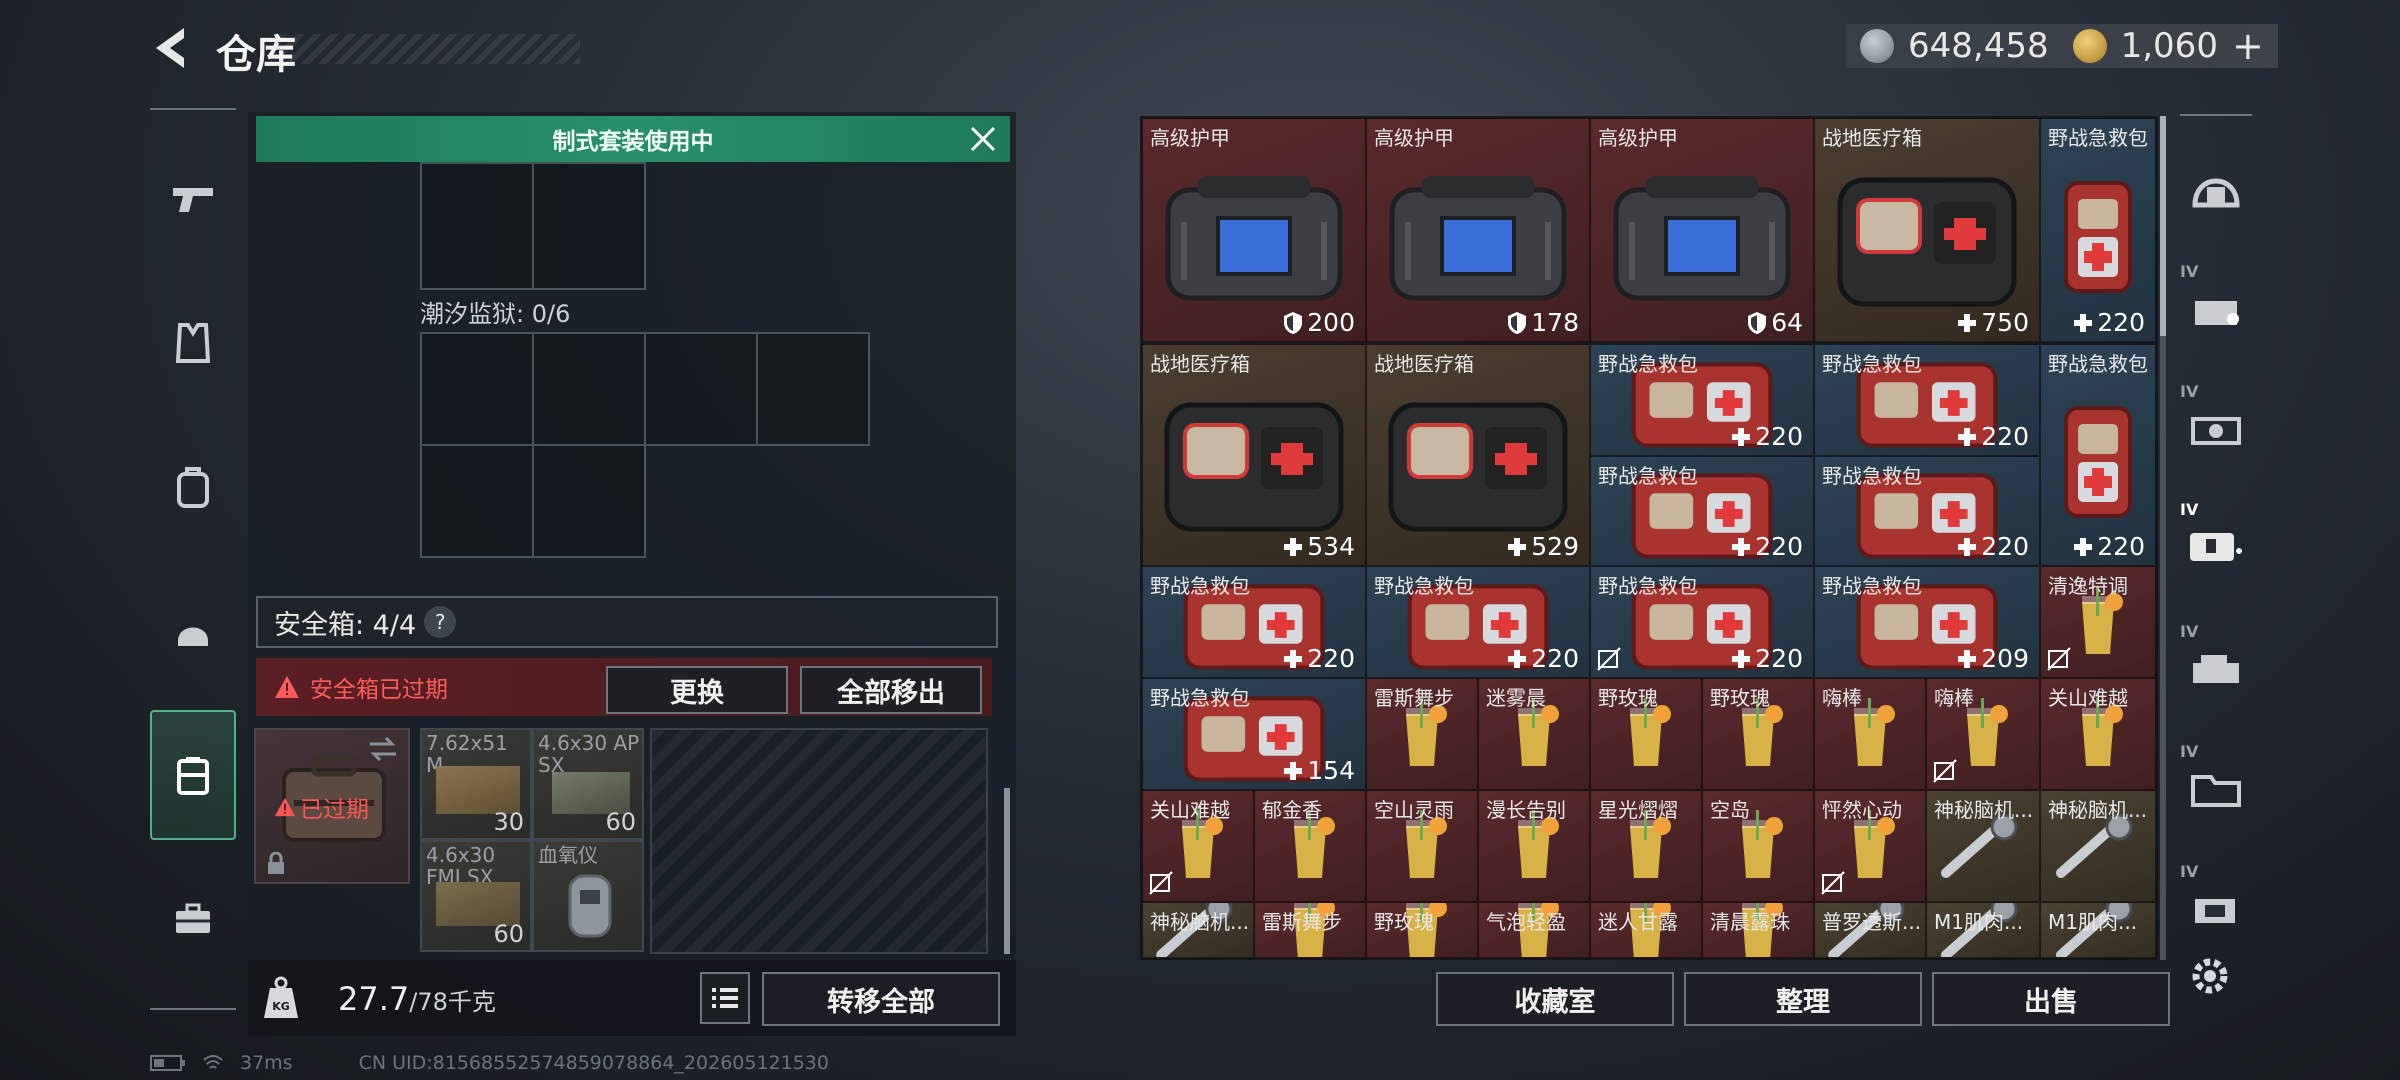 Image resolution: width=2400 pixels, height=1080 pixels. I want to click on inventory-item: 迷人甘露, so click(1646, 930).